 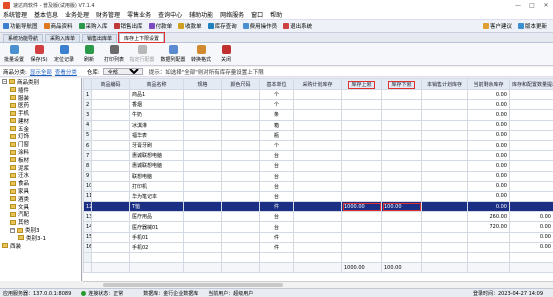 What do you see at coordinates (40, 136) in the screenshot?
I see `tree-node: 灯饰` at bounding box center [40, 136].